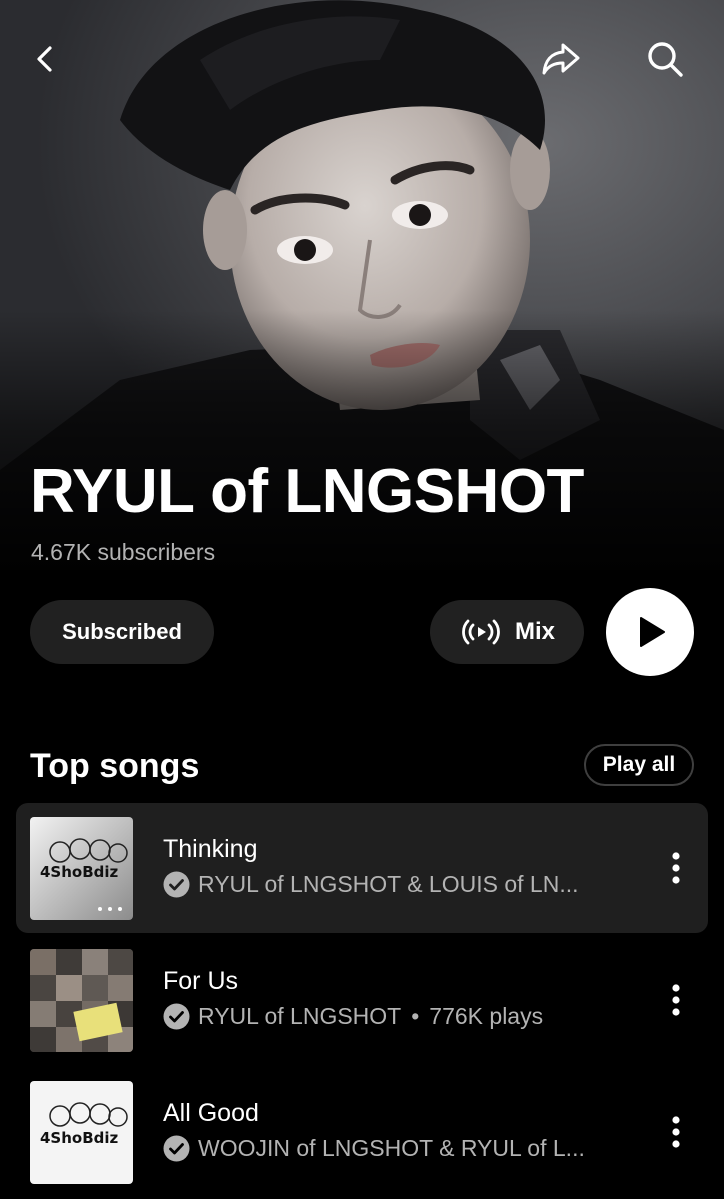  Describe the element at coordinates (200, 981) in the screenshot. I see `song-title: For Us` at that location.